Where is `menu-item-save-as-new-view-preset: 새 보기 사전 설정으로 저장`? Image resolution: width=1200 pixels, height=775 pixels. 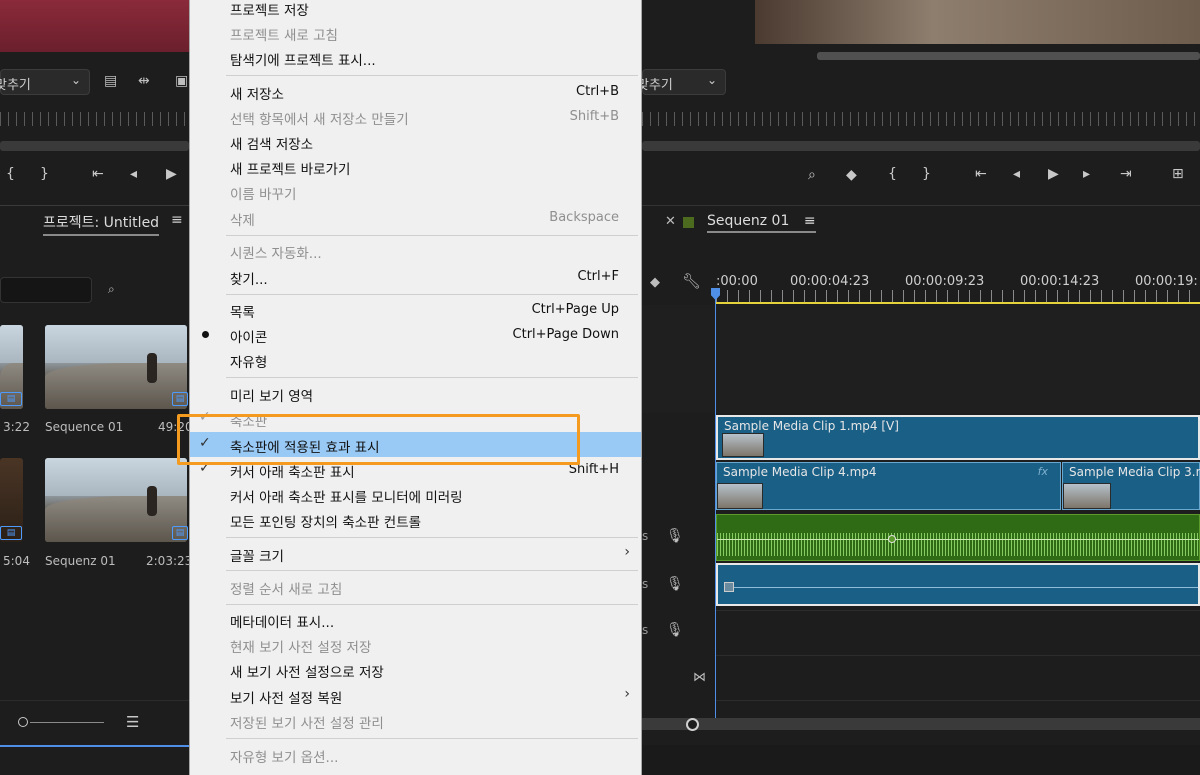 menu-item-save-as-new-view-preset: 새 보기 사전 설정으로 저장 is located at coordinates (415, 669).